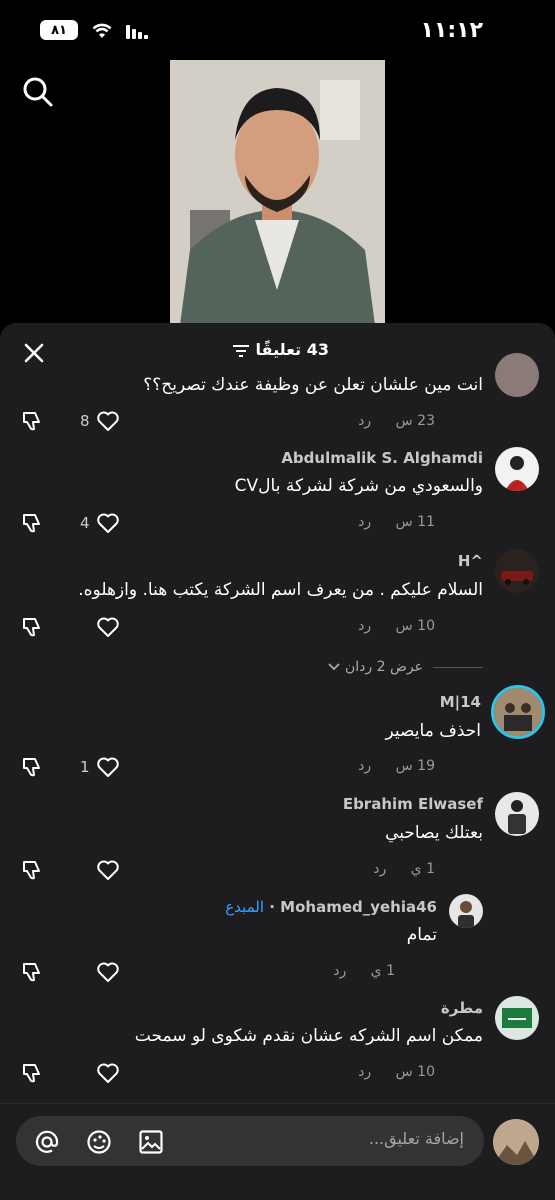  I want to click on comment-text: تمام, so click(421, 935).